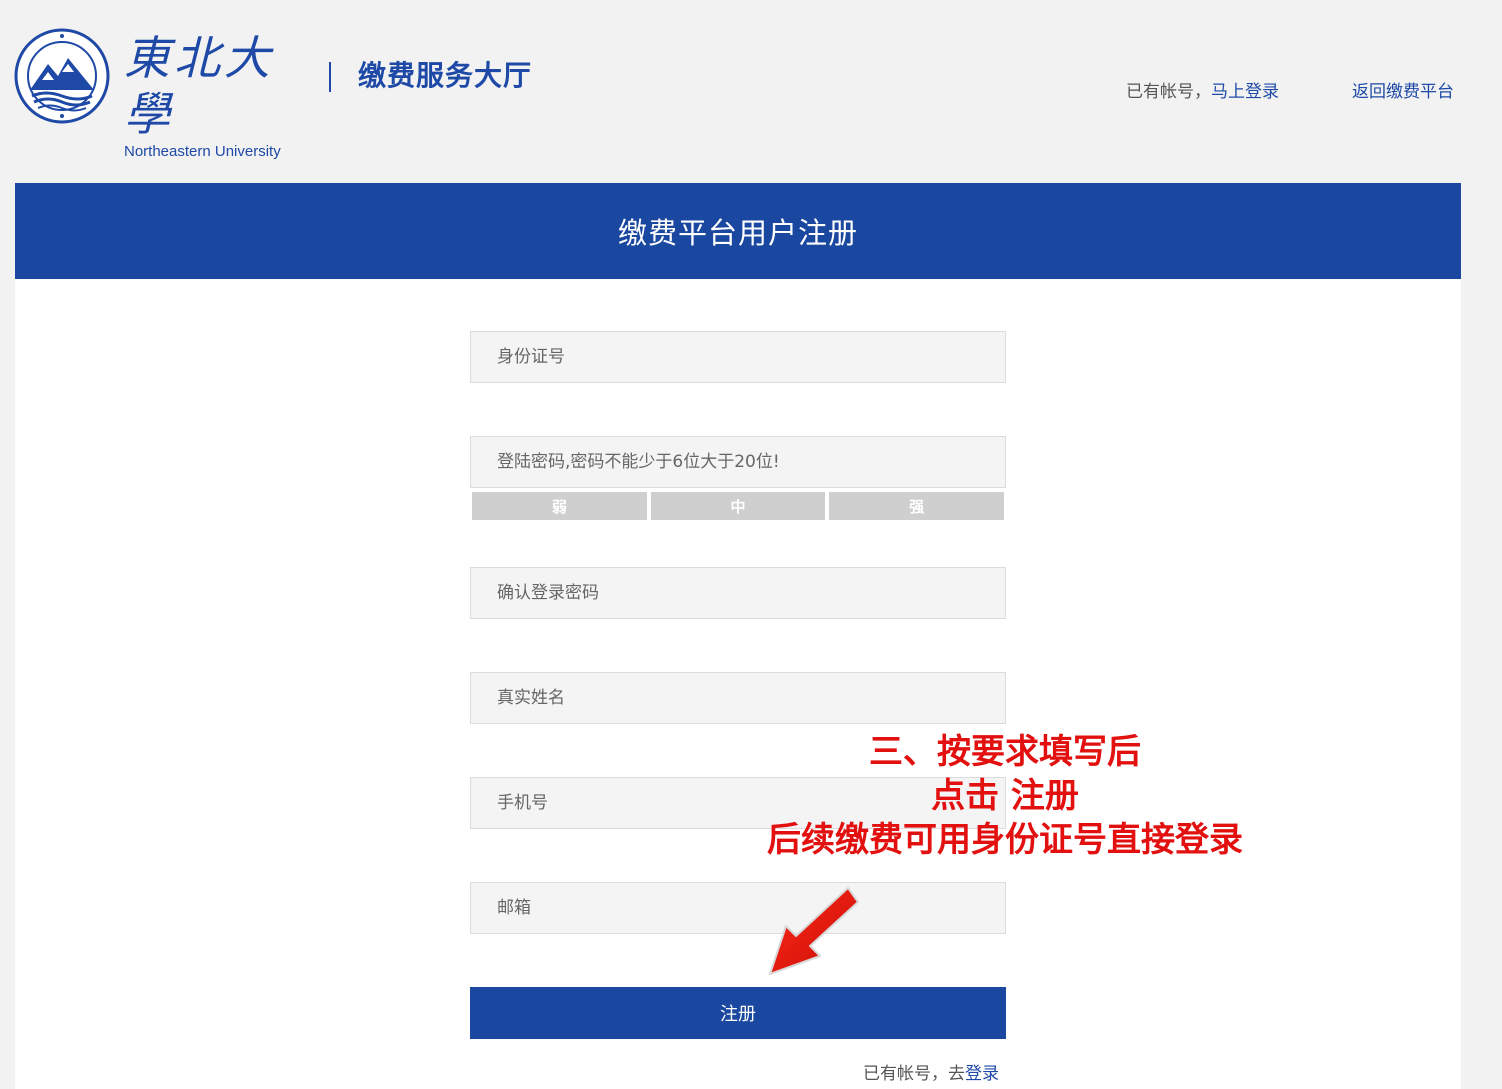 The image size is (1502, 1089). Describe the element at coordinates (738, 908) in the screenshot. I see `email-input` at that location.